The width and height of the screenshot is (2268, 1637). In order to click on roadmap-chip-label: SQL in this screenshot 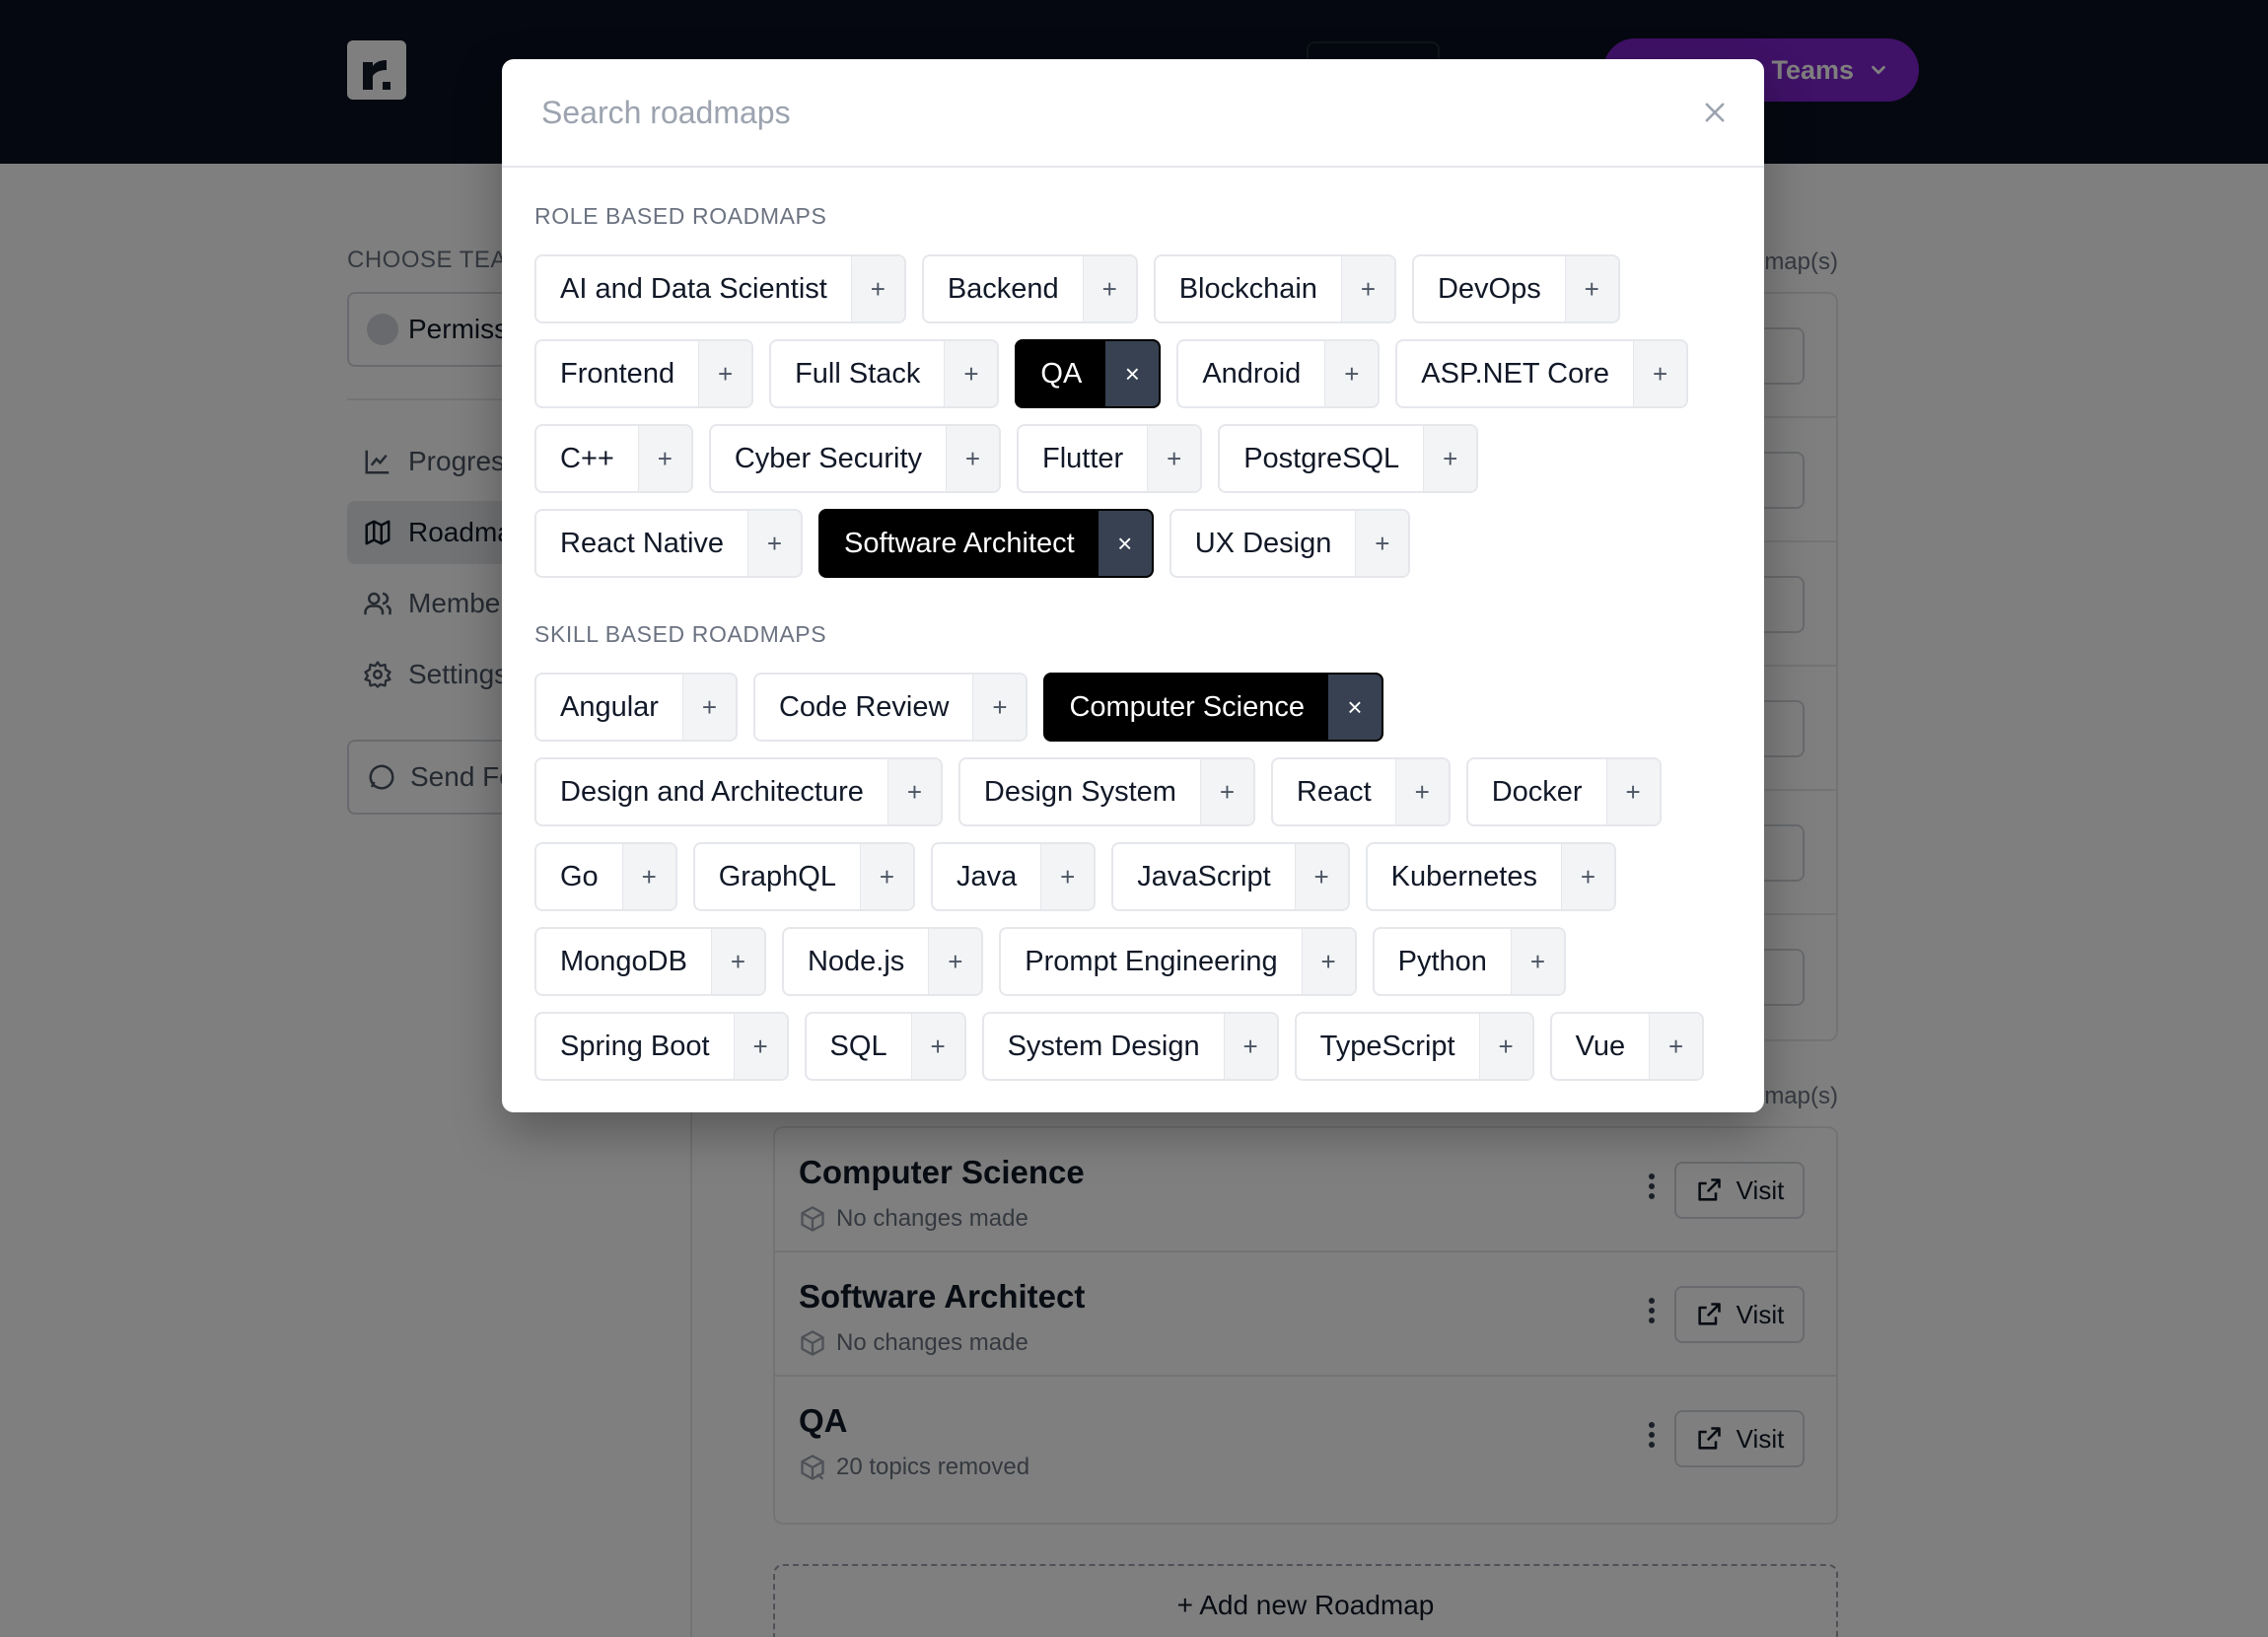, I will do `click(859, 1046)`.